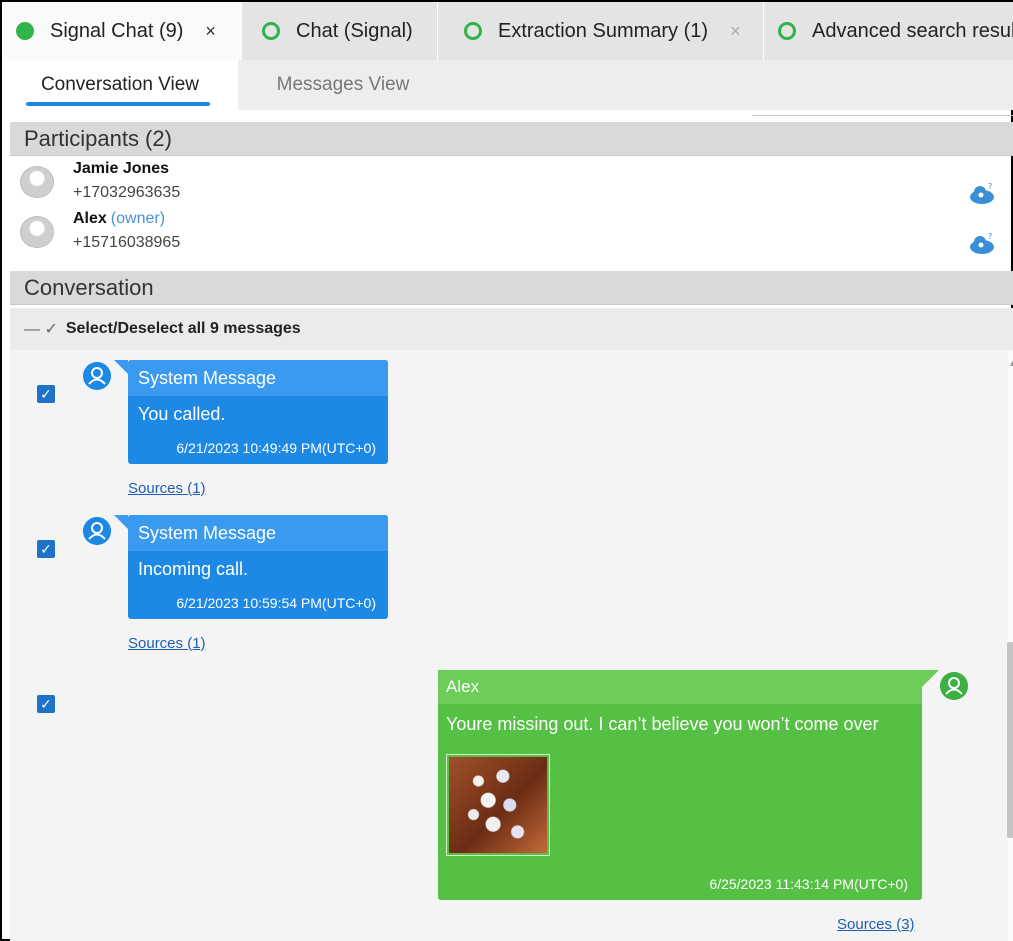  I want to click on participant-role: (owner), so click(138, 218).